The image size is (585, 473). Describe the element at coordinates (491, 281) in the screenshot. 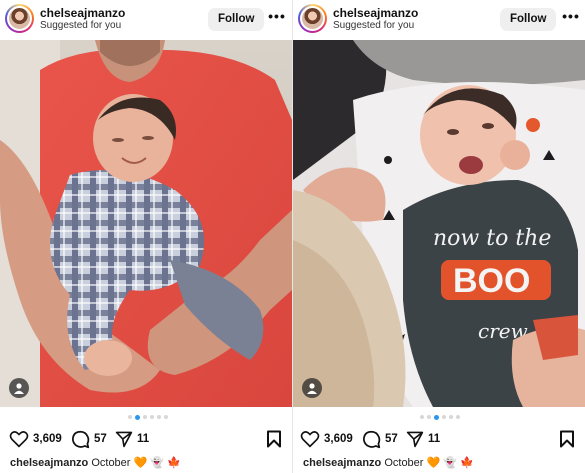

I see `shirt-boo-text: BOO` at that location.